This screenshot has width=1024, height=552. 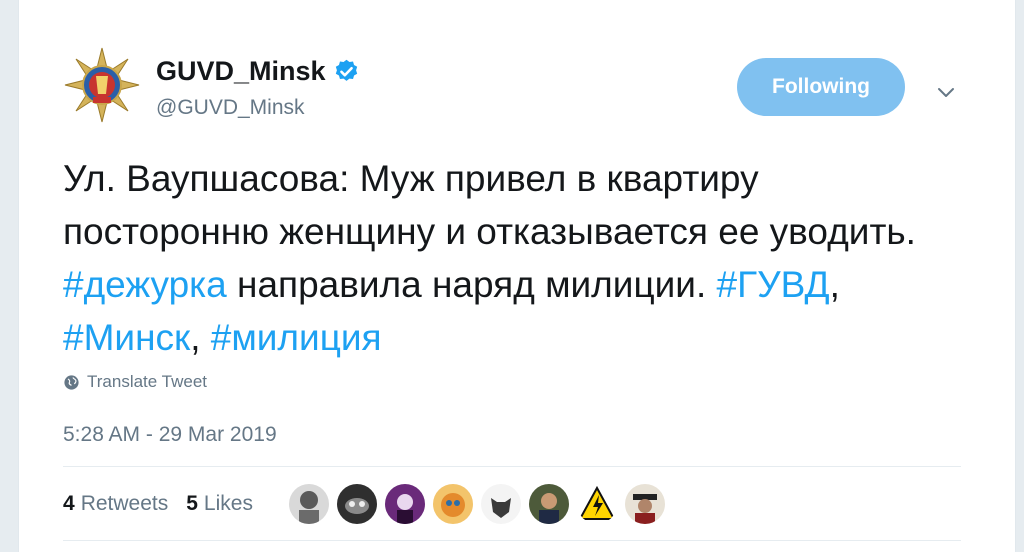 I want to click on name-row: GUVD_Minsk, so click(x=258, y=71).